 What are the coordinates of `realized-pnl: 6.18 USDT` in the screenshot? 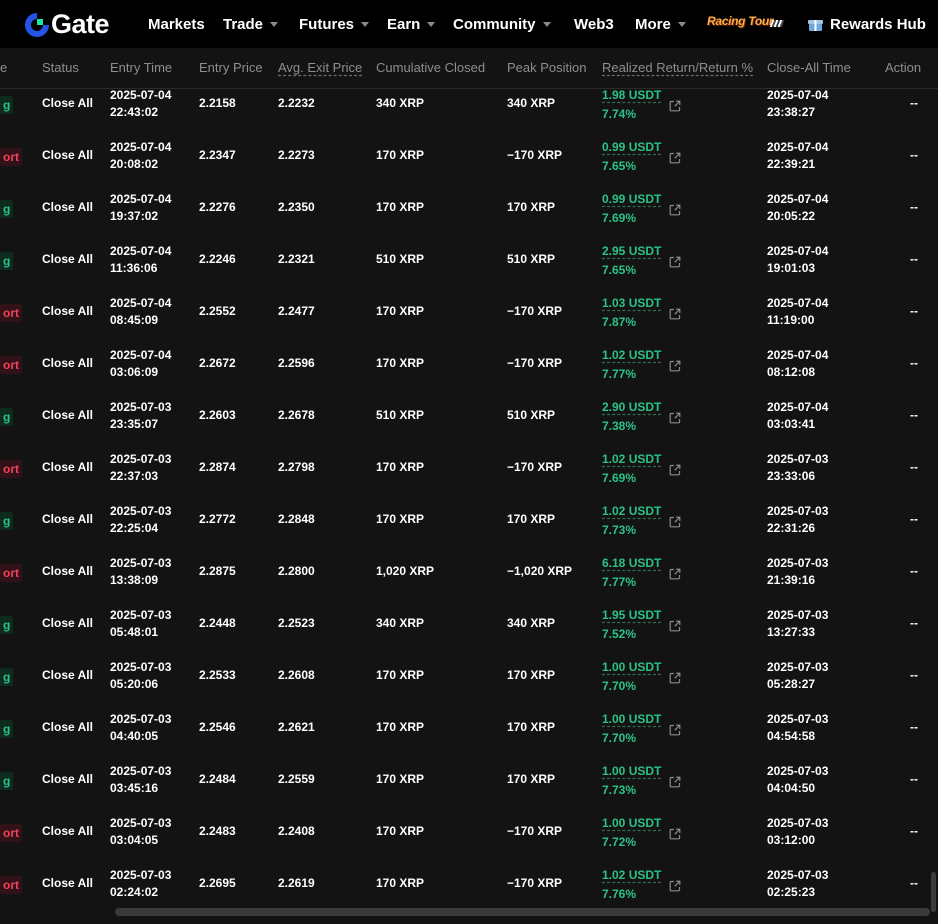 It's located at (631, 563).